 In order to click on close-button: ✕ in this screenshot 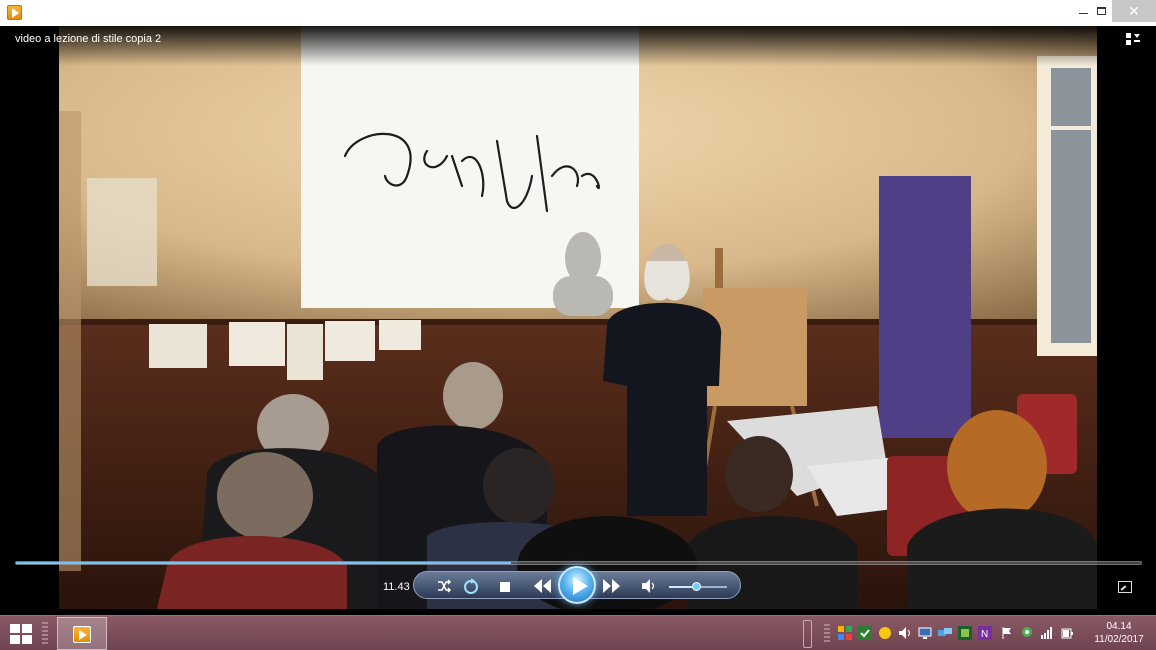, I will do `click(1134, 11)`.